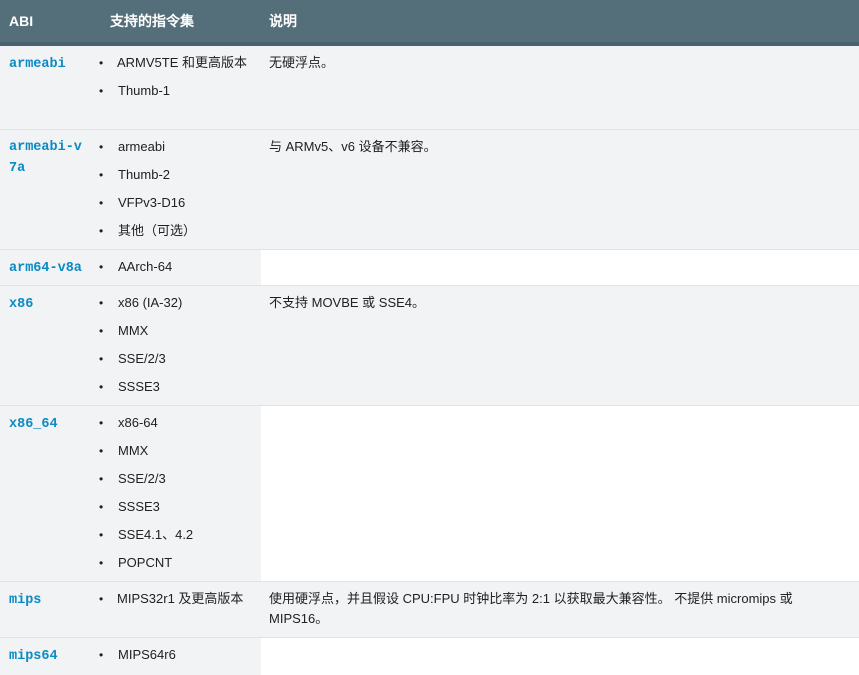  Describe the element at coordinates (147, 654) in the screenshot. I see `isa-item-text: MIPS64r6` at that location.